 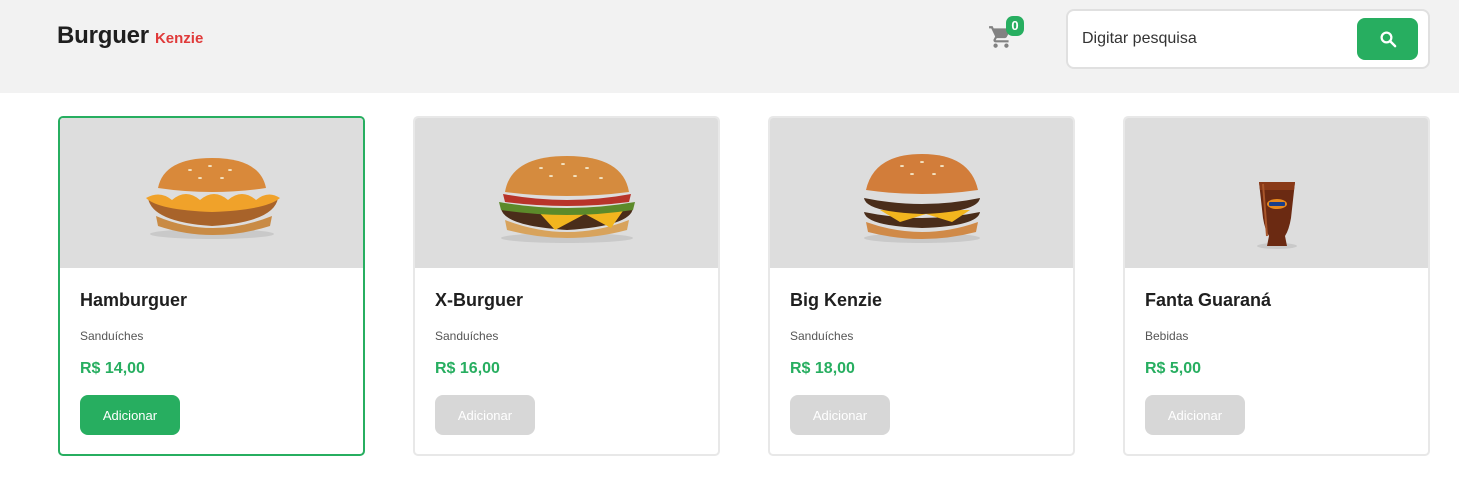 What do you see at coordinates (103, 35) in the screenshot?
I see `logo-main-text: Burguer` at bounding box center [103, 35].